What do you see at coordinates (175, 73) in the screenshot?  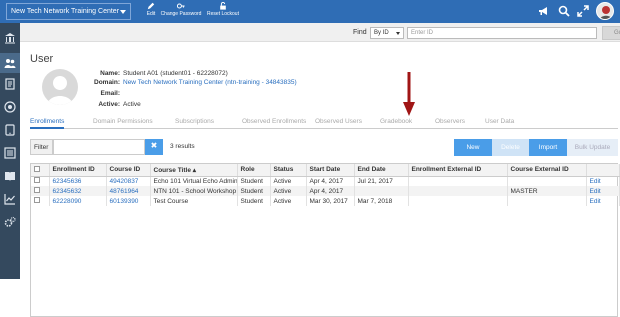 I see `name-value: Student A01 (student01 - 62228072)` at bounding box center [175, 73].